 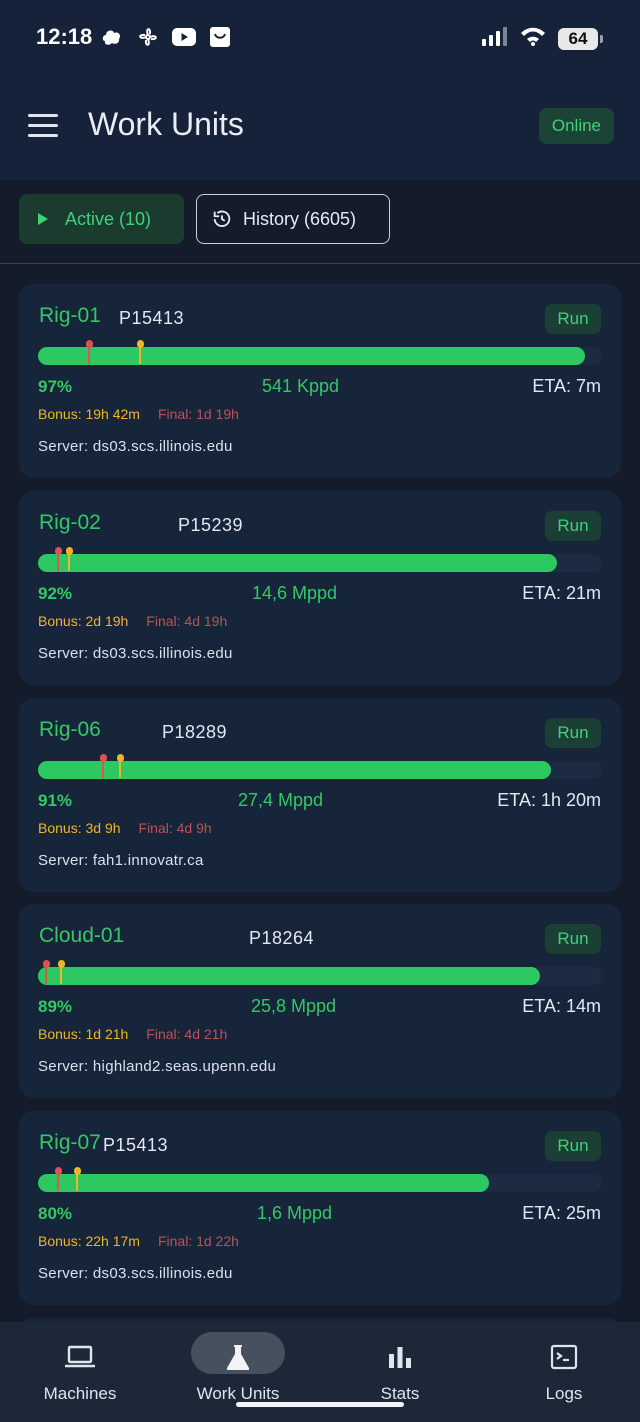 What do you see at coordinates (533, 38) in the screenshot?
I see `wifi-icon` at bounding box center [533, 38].